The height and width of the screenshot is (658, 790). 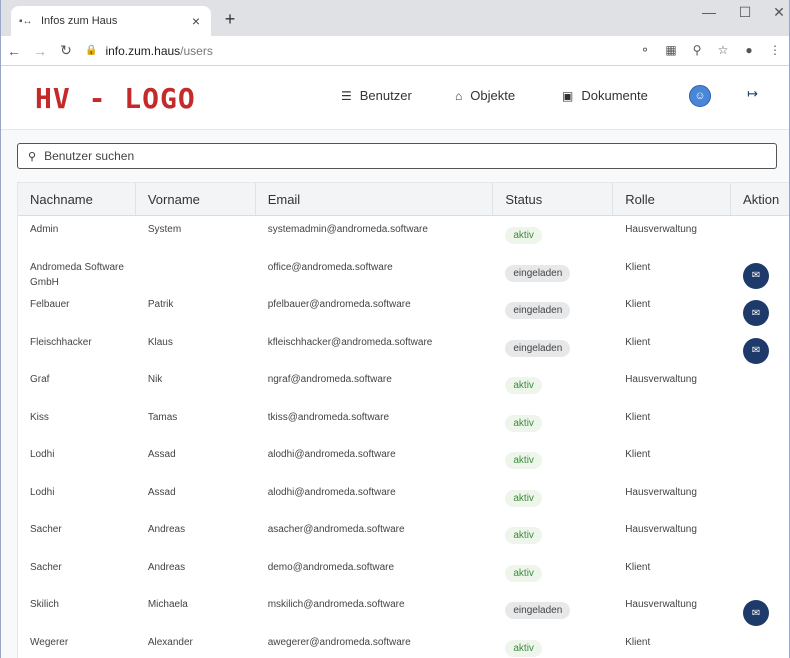 I want to click on bookmark-star-icon: ☆, so click(x=723, y=50).